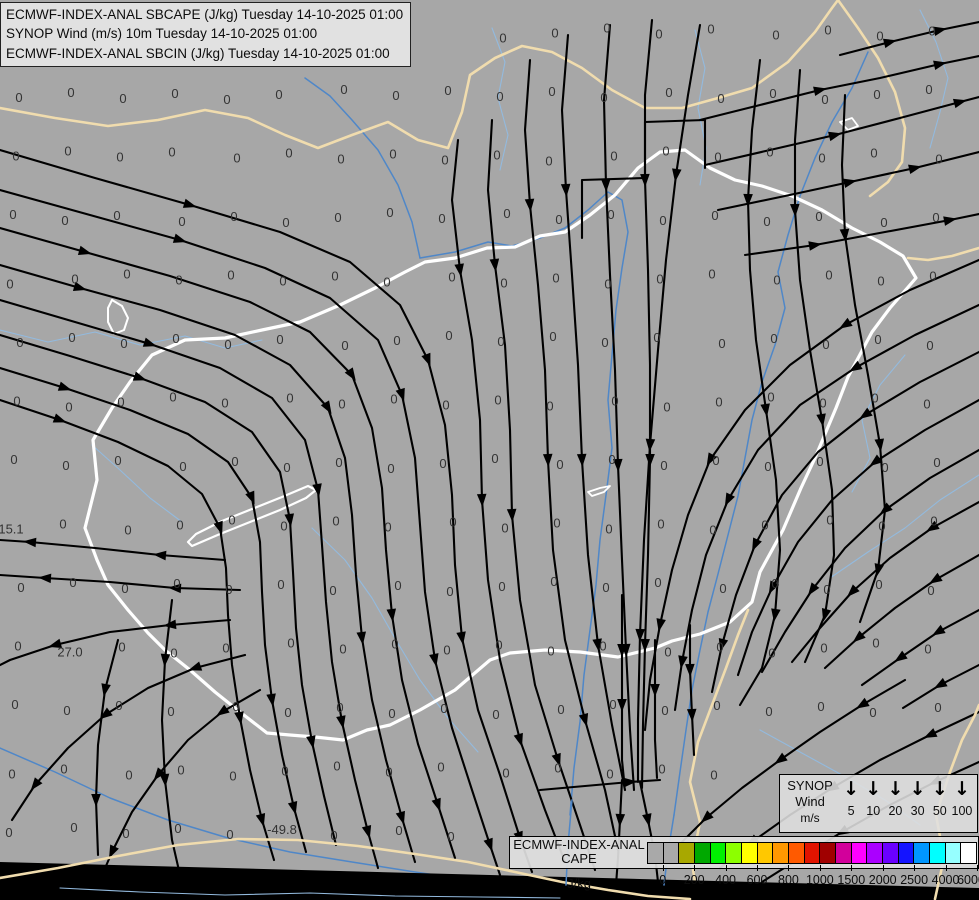  I want to click on wind-legend-label: SYNOP Wind m/s, so click(810, 803).